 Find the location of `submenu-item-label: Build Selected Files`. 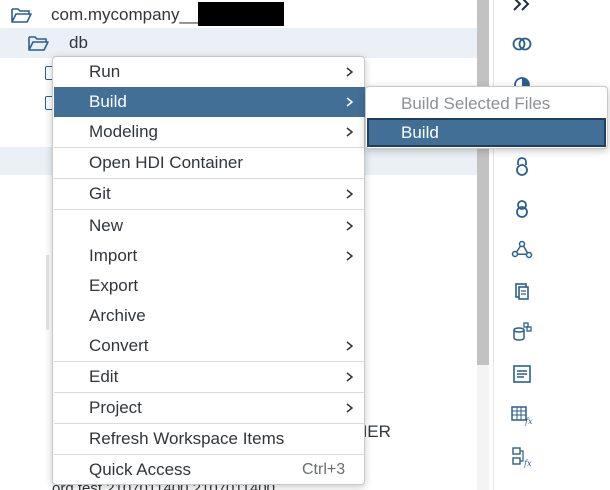

submenu-item-label: Build Selected Files is located at coordinates (476, 103).